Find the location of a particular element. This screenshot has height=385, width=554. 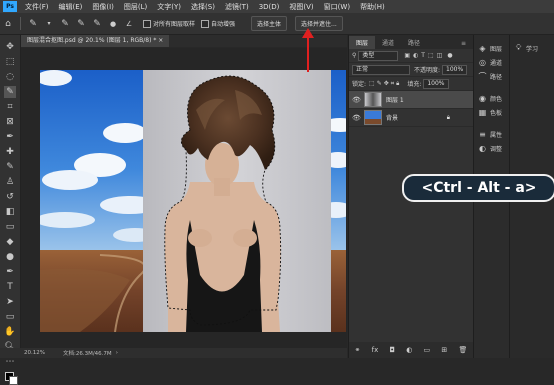

menu-image: 图像(I) is located at coordinates (103, 7).